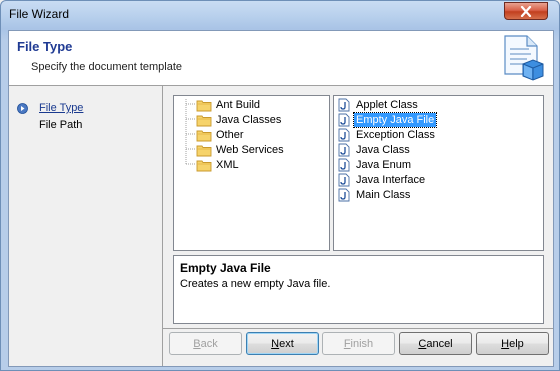 The width and height of the screenshot is (560, 371). Describe the element at coordinates (362, 343) in the screenshot. I see `finish-label-rest: inish` at that location.